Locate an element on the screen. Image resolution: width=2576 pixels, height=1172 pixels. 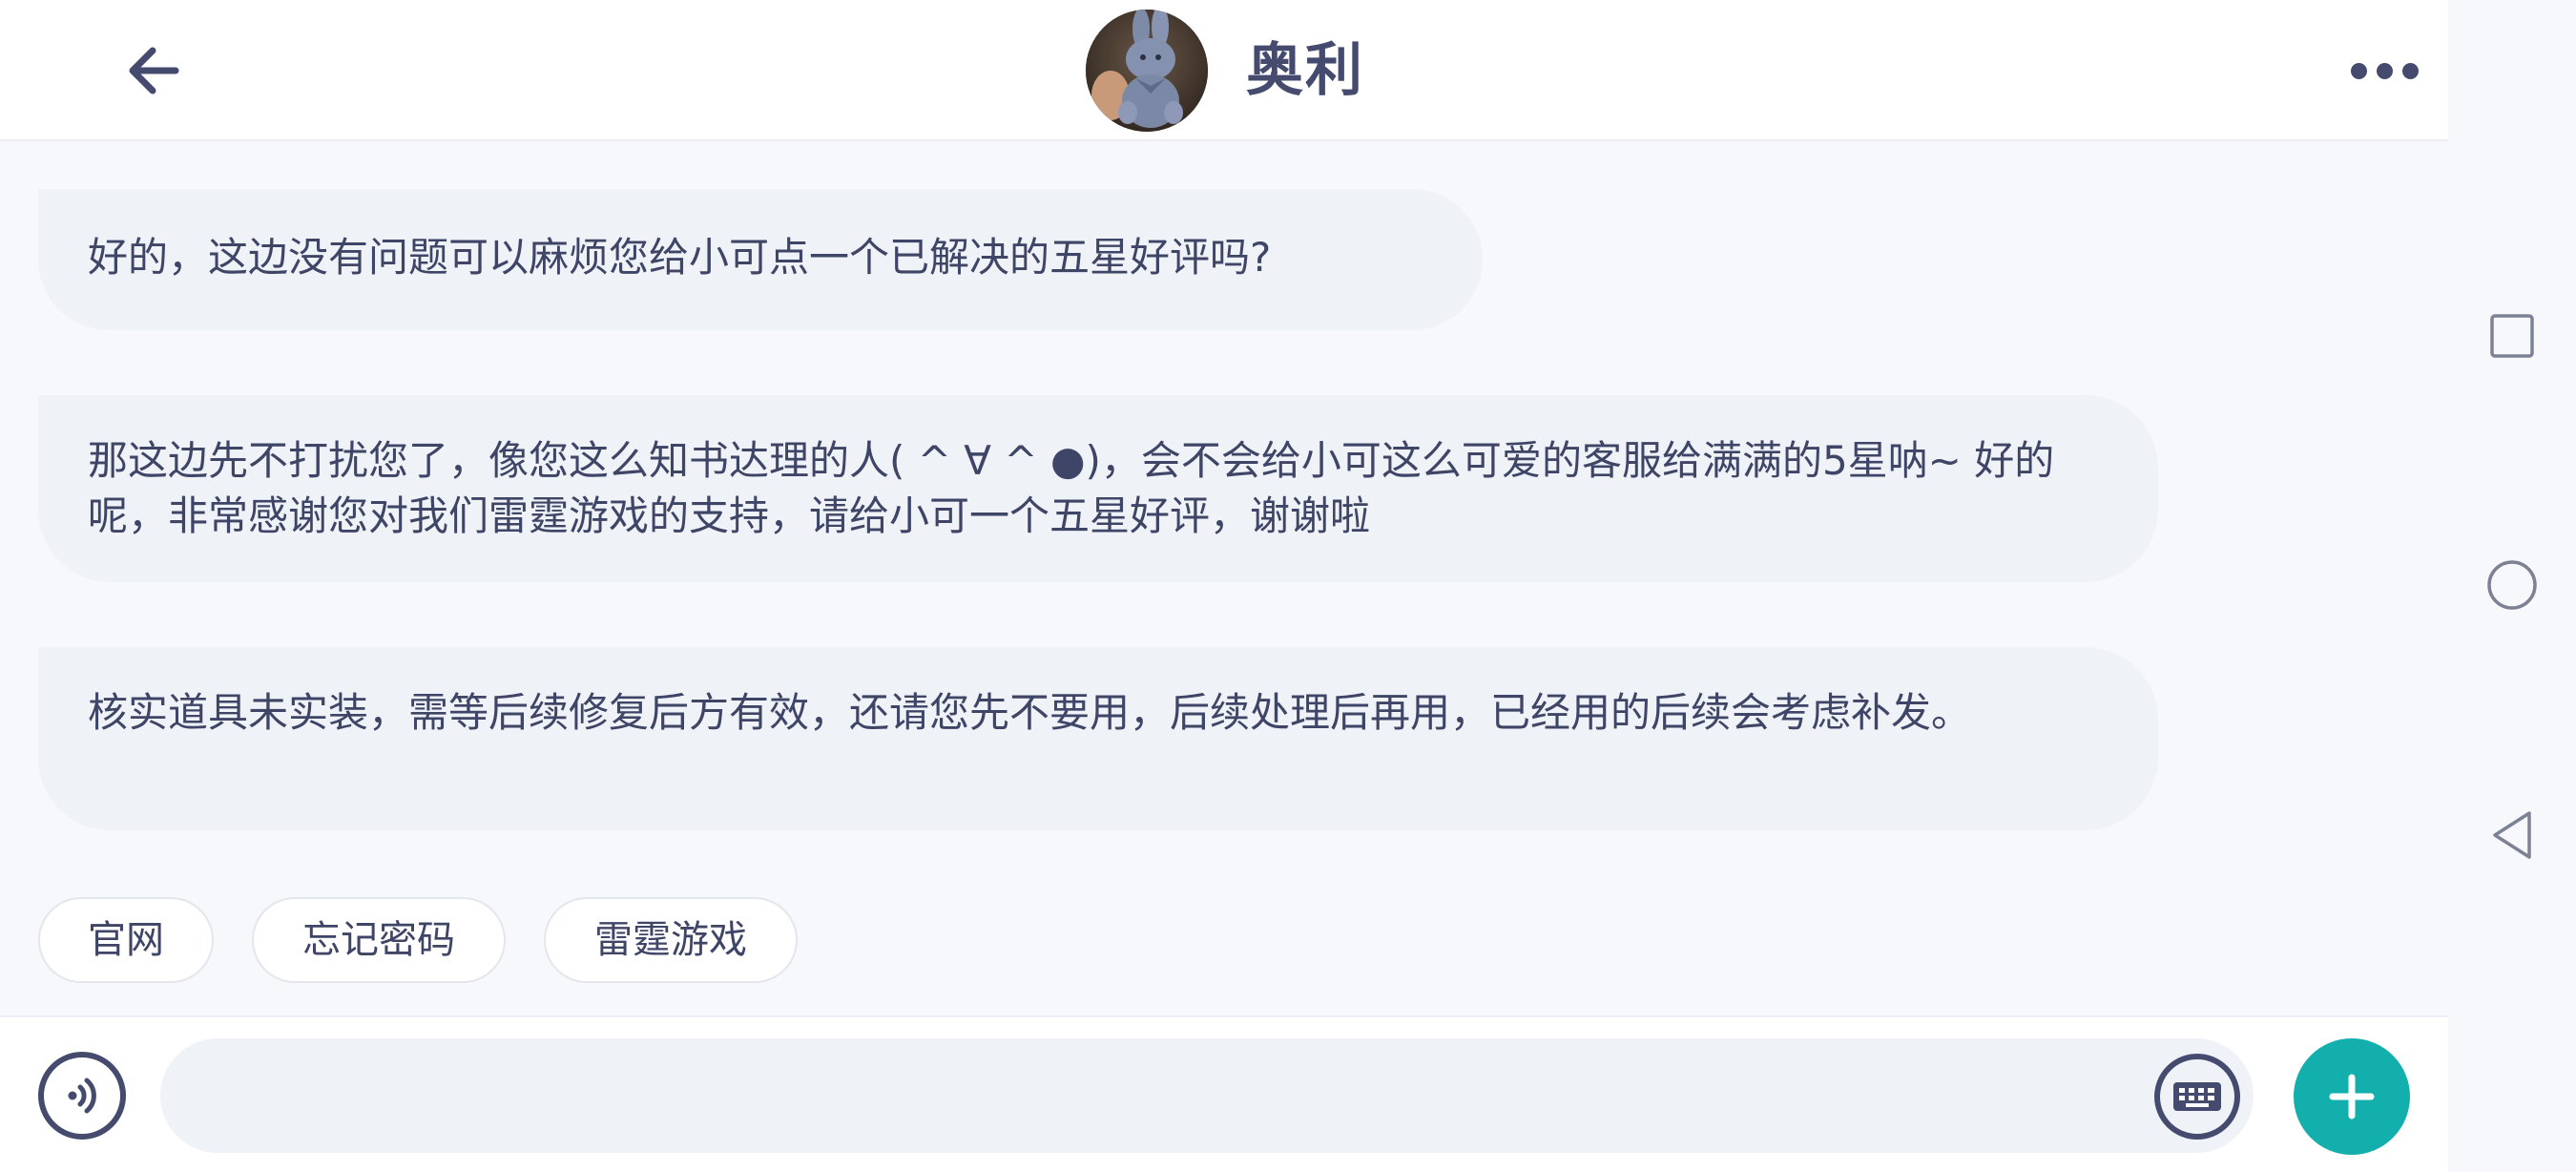
recent-apps-icon is located at coordinates (2512, 336).